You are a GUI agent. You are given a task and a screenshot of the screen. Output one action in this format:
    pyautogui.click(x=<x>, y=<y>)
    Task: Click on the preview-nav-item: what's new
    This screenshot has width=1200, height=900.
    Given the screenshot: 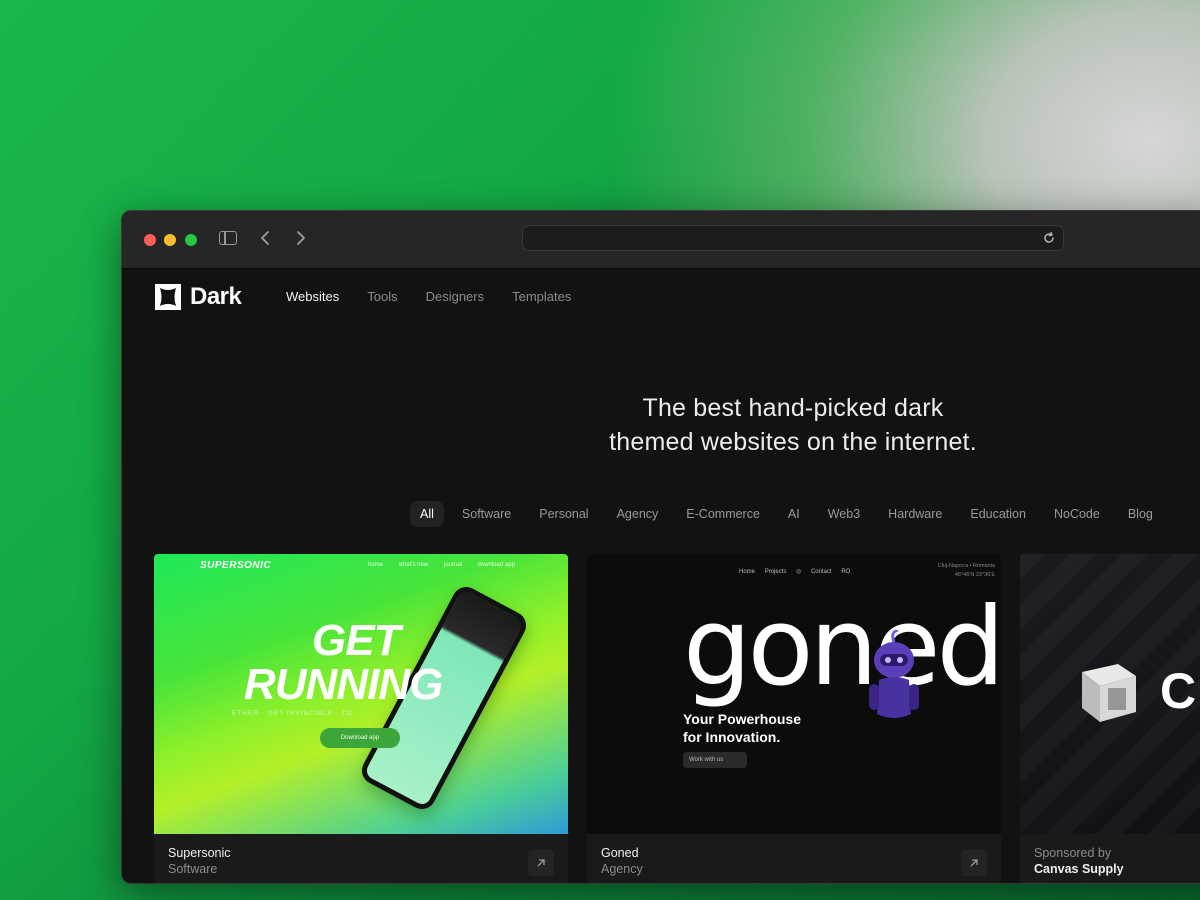 What is the action you would take?
    pyautogui.click(x=413, y=565)
    